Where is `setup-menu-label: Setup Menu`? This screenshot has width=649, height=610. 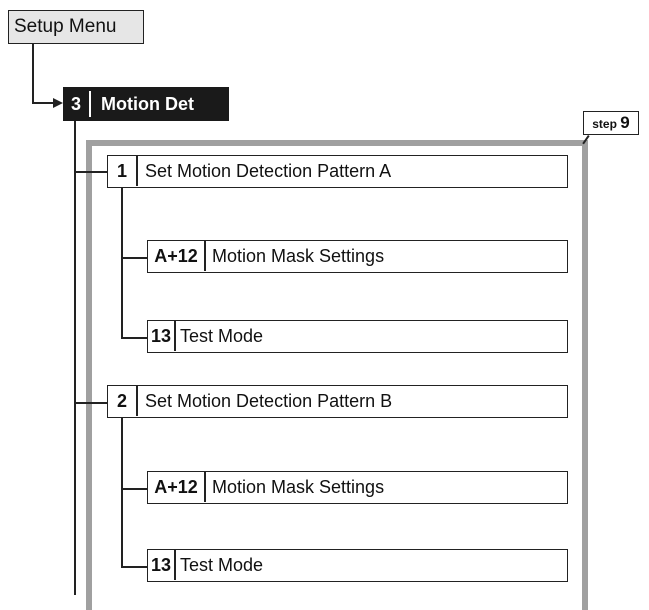 setup-menu-label: Setup Menu is located at coordinates (65, 26).